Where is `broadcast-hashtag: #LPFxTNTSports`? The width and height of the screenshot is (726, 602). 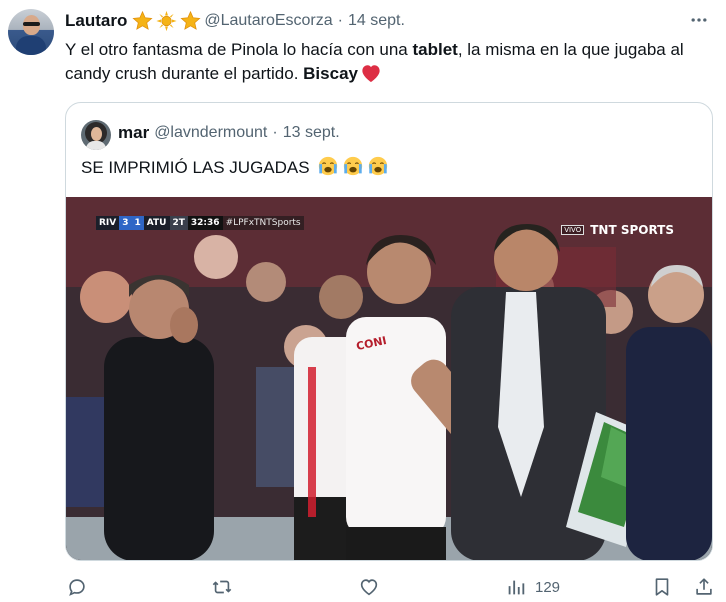 broadcast-hashtag: #LPFxTNTSports is located at coordinates (263, 223).